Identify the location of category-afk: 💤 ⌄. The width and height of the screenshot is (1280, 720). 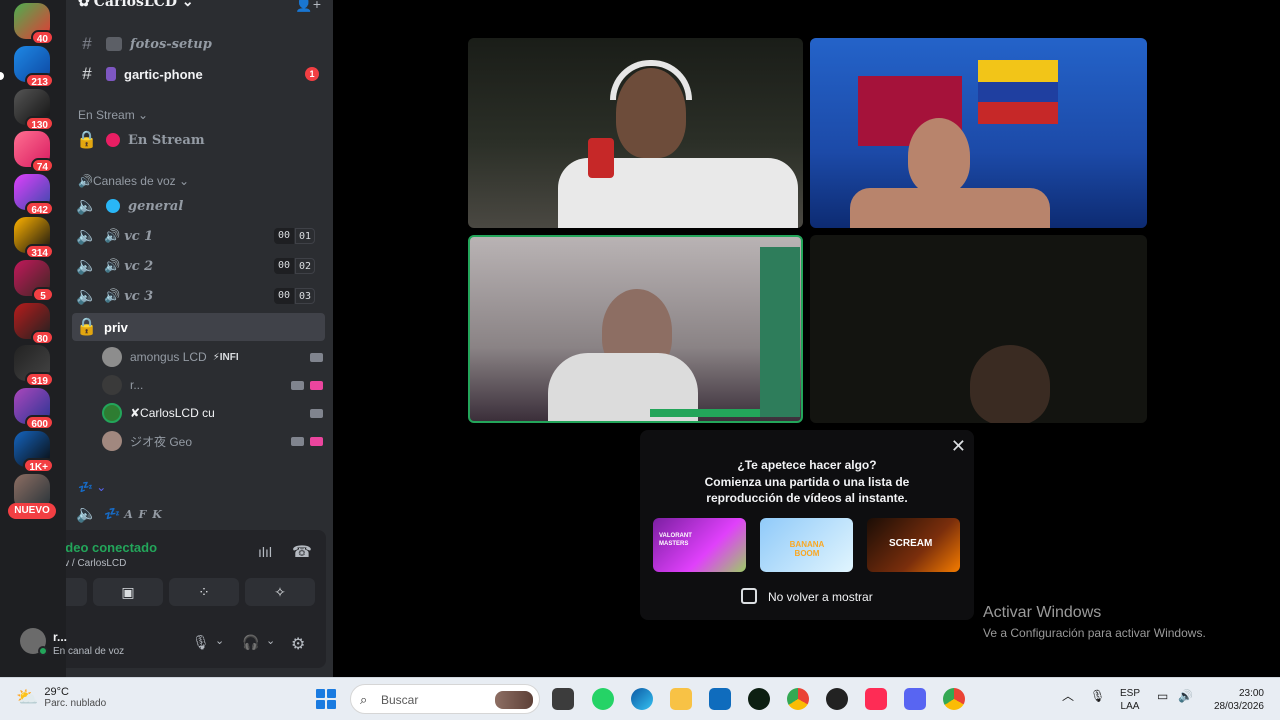
(92, 487).